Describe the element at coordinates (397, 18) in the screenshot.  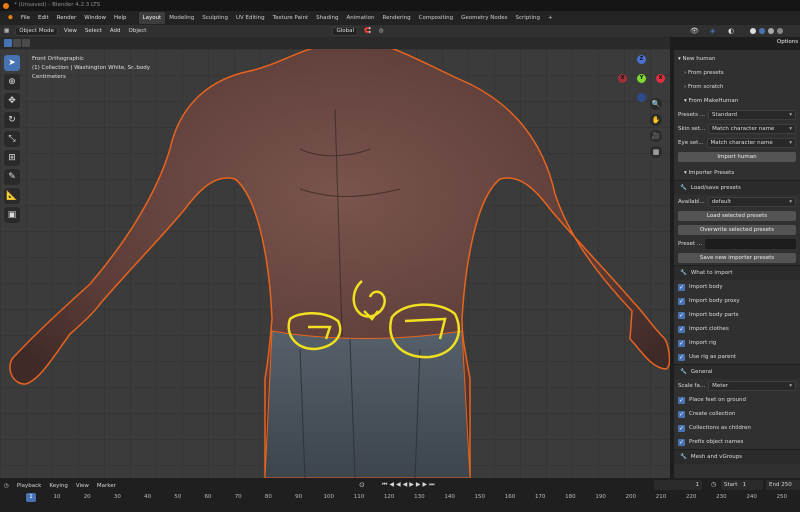
I see `tab-rendering: Rendering` at that location.